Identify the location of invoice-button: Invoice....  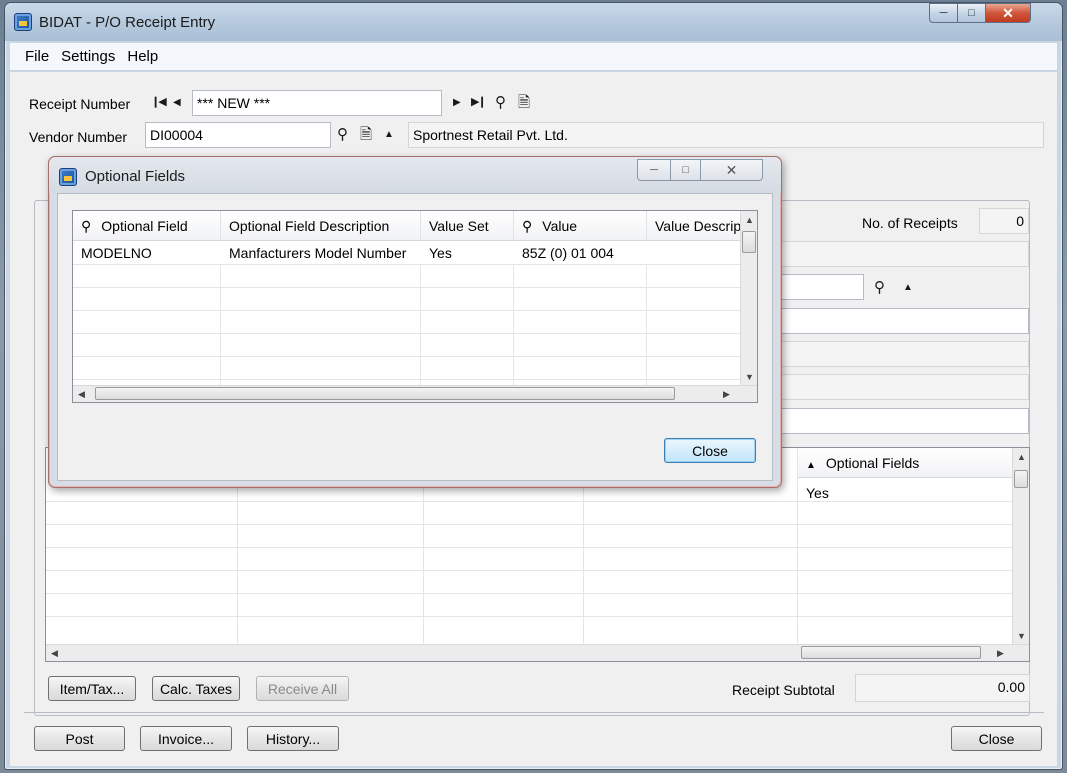
(186, 738).